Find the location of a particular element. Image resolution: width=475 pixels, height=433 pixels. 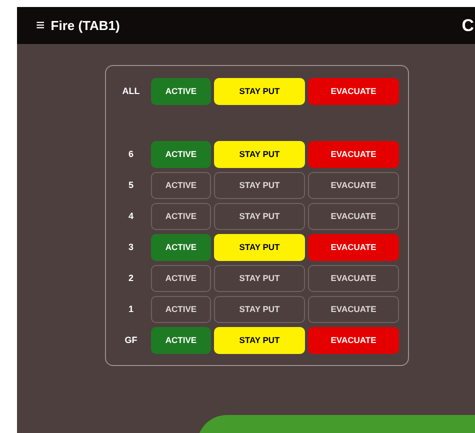

floor-label: 6 is located at coordinates (130, 154).